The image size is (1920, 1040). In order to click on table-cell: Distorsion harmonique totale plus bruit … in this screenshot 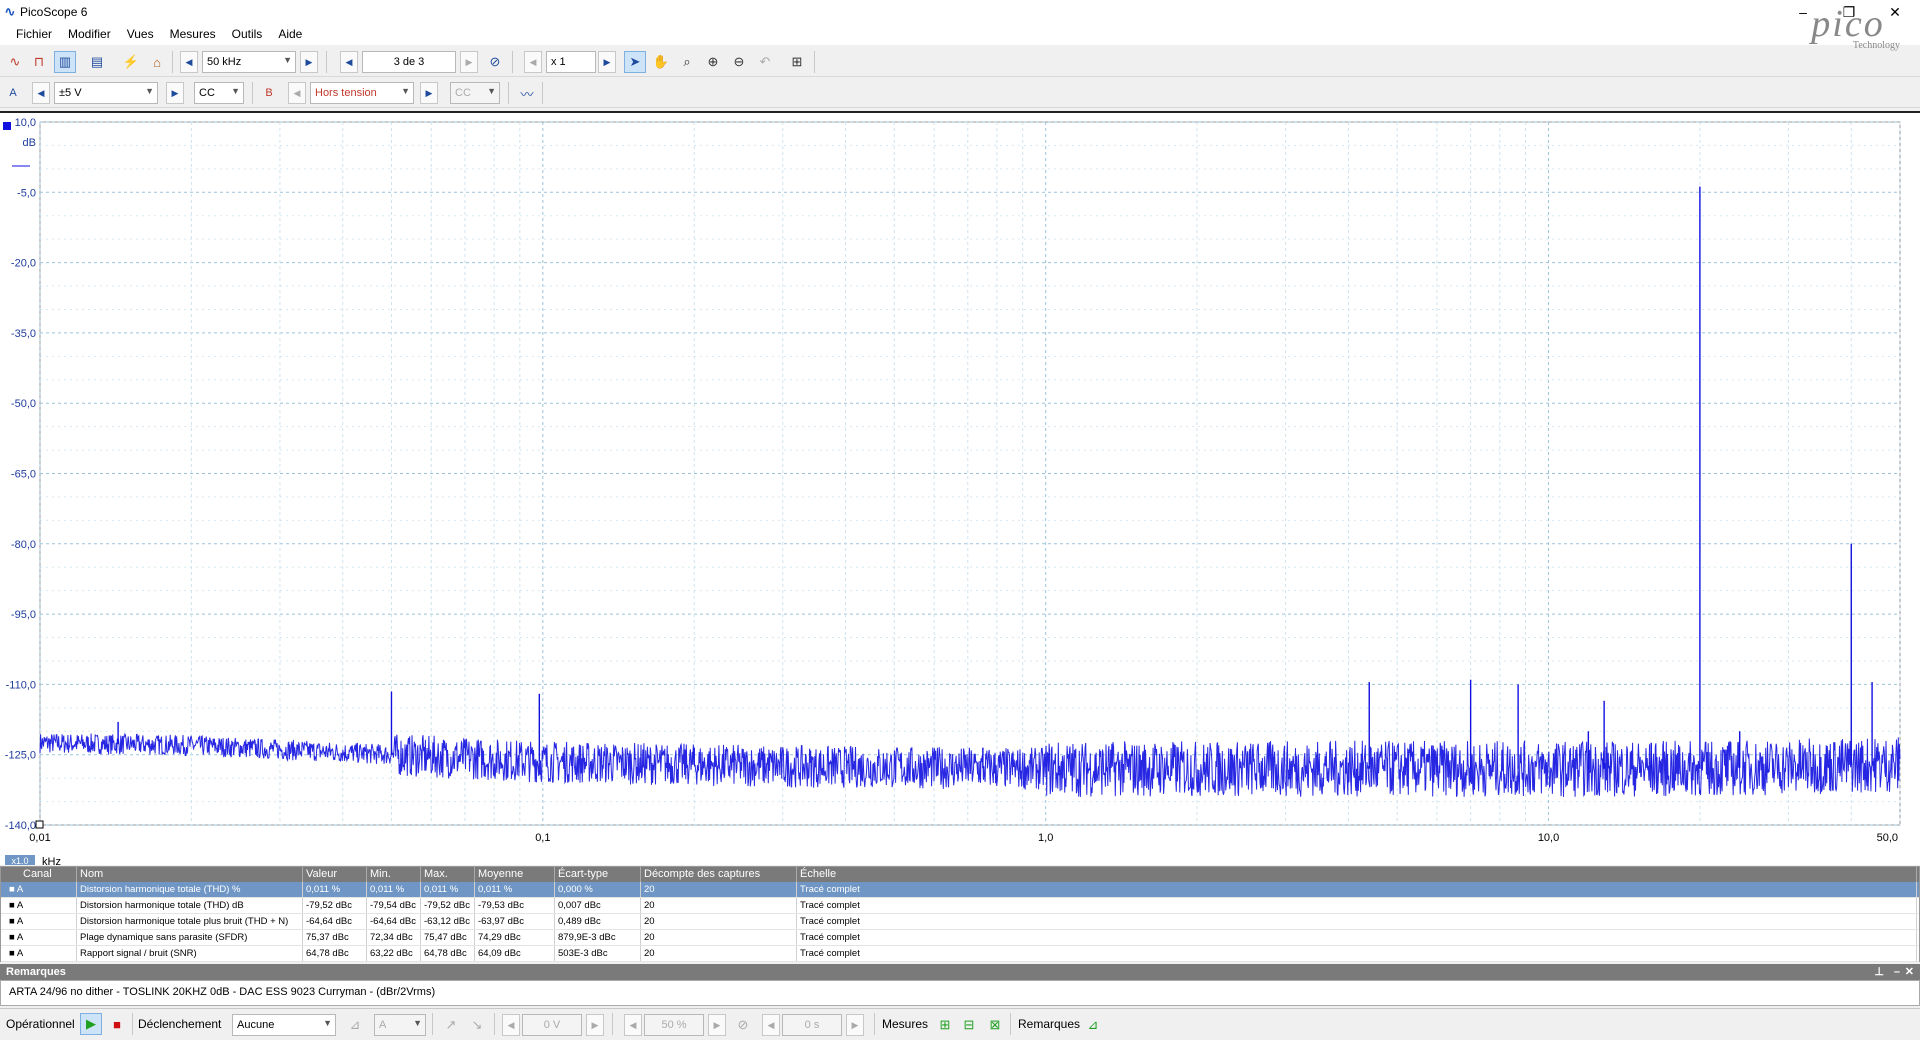, I will do `click(190, 921)`.